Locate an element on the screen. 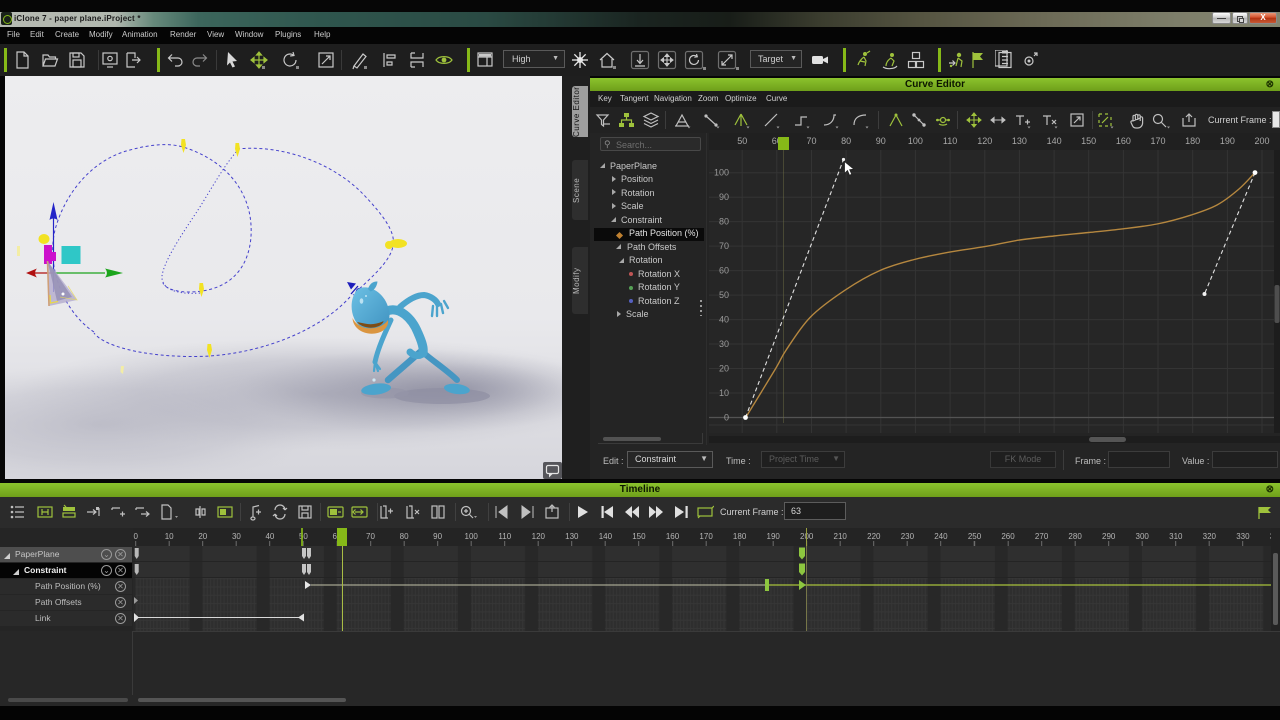  svg-text: 180 is located at coordinates (1192, 141).